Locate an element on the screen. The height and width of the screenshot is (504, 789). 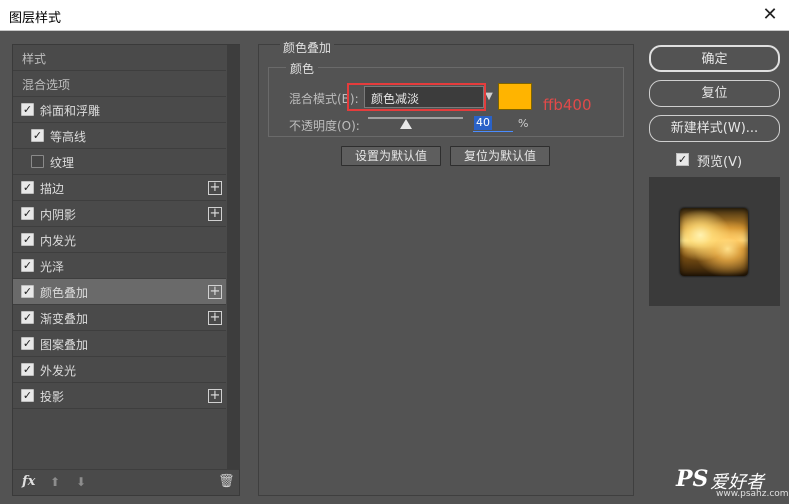
color-swatch is located at coordinates (515, 96).